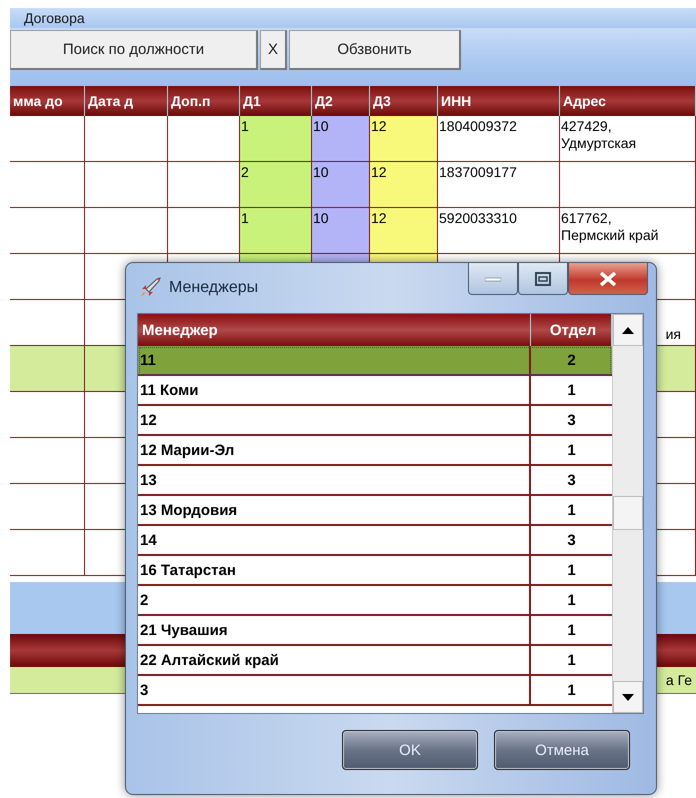  I want to click on table-cell-text: 5920033310, so click(478, 218).